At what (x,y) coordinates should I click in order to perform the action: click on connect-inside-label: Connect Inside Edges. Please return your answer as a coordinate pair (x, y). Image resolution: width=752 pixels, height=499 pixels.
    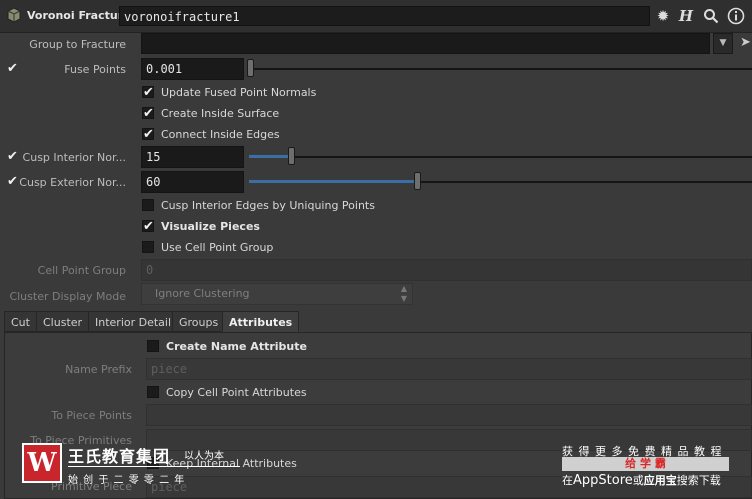
    Looking at the image, I should click on (220, 134).